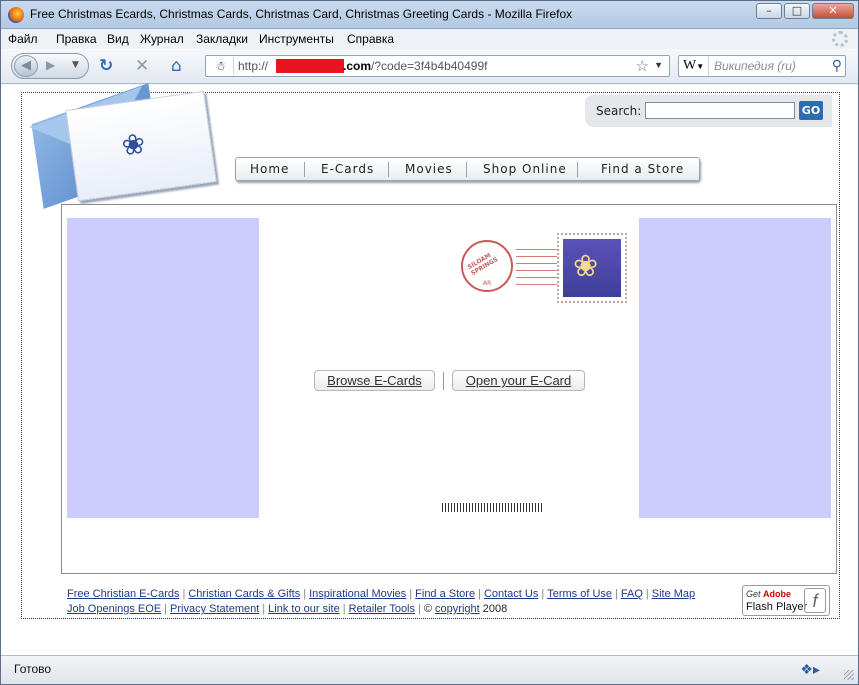  I want to click on engine-dropdown-icon: ▼, so click(700, 66).